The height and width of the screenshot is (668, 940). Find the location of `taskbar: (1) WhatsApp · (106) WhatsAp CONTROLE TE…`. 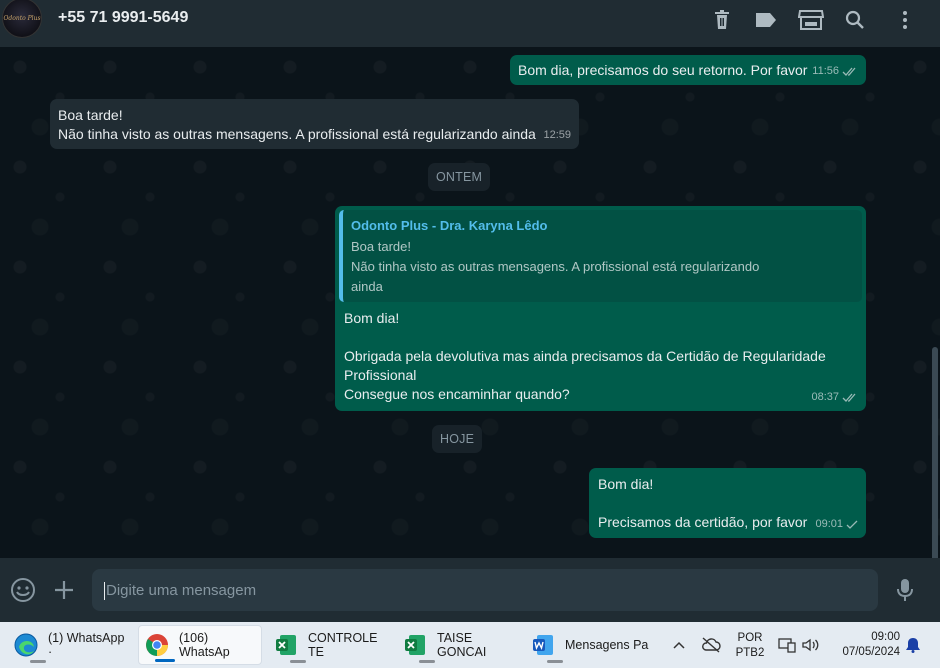

taskbar: (1) WhatsApp · (106) WhatsAp CONTROLE TE… is located at coordinates (470, 645).